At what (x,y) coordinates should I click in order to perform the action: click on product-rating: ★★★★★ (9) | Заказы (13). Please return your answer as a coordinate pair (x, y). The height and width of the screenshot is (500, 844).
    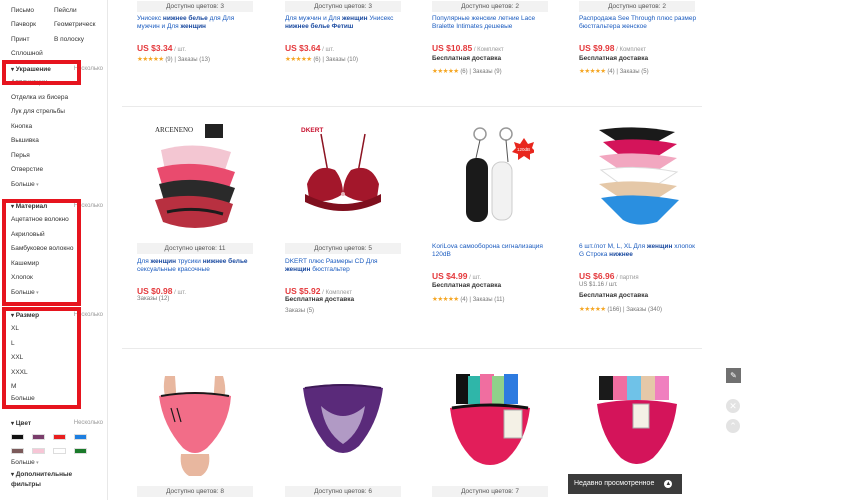
    Looking at the image, I should click on (173, 59).